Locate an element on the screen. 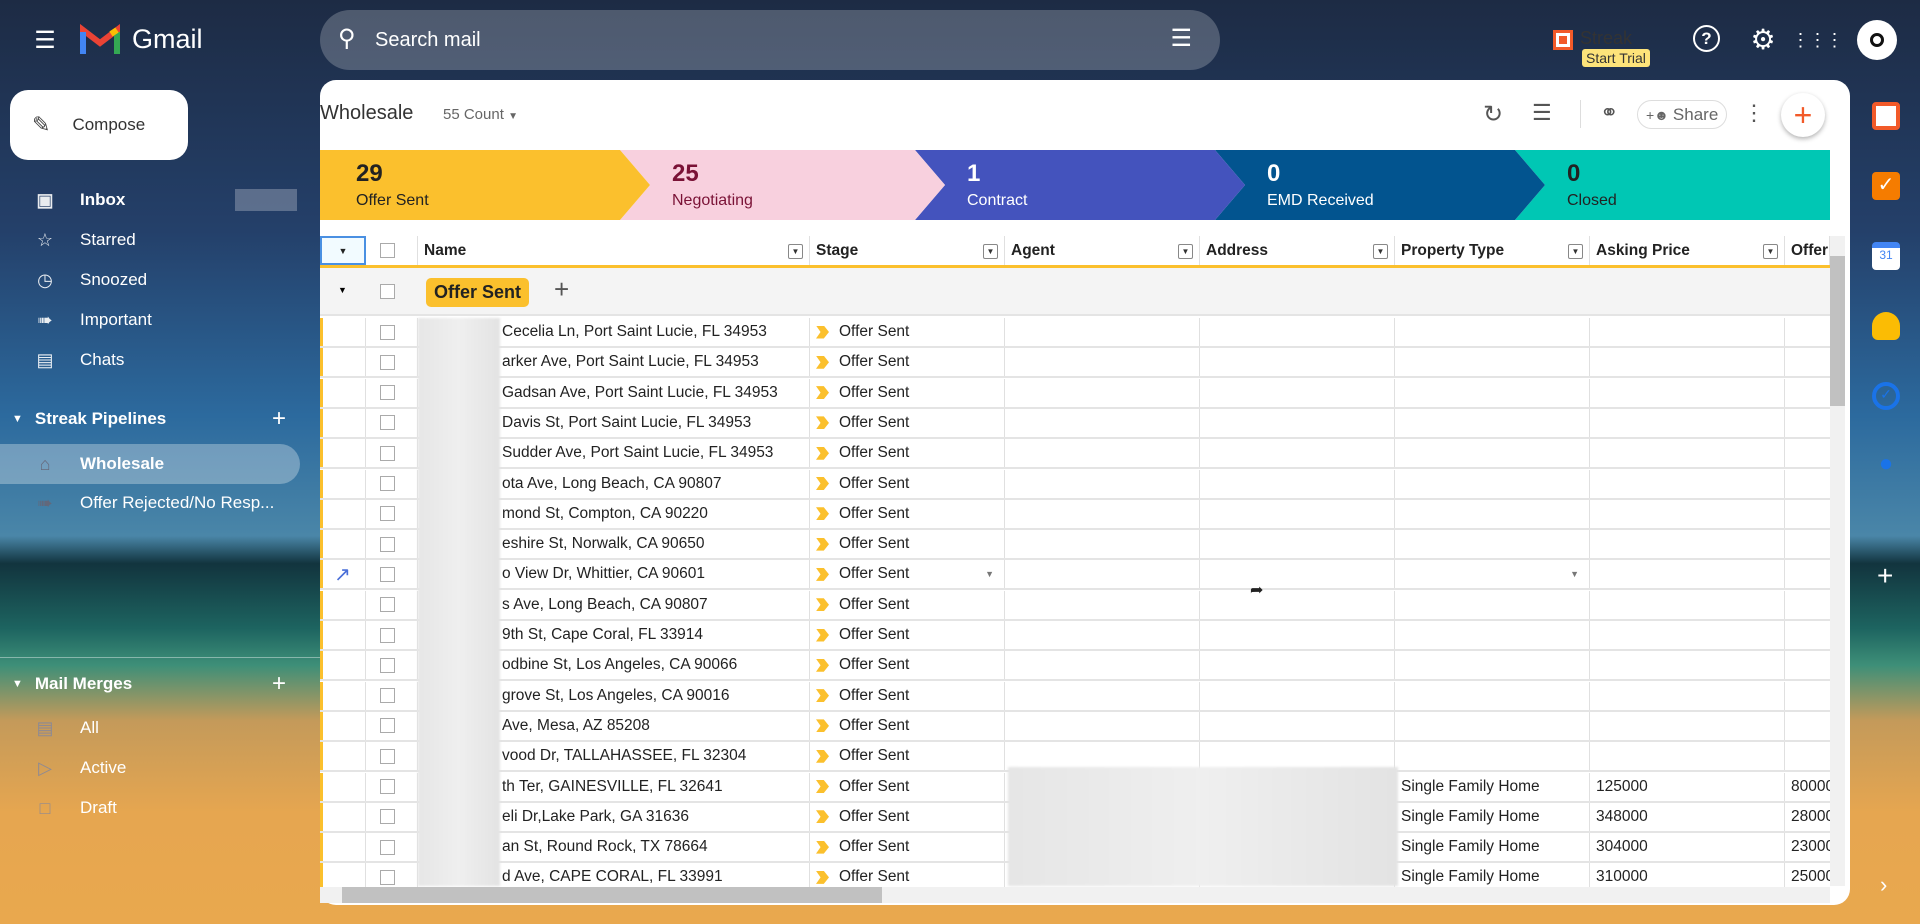 The width and height of the screenshot is (1920, 924). column-menu-icon: ▼ is located at coordinates (1770, 251).